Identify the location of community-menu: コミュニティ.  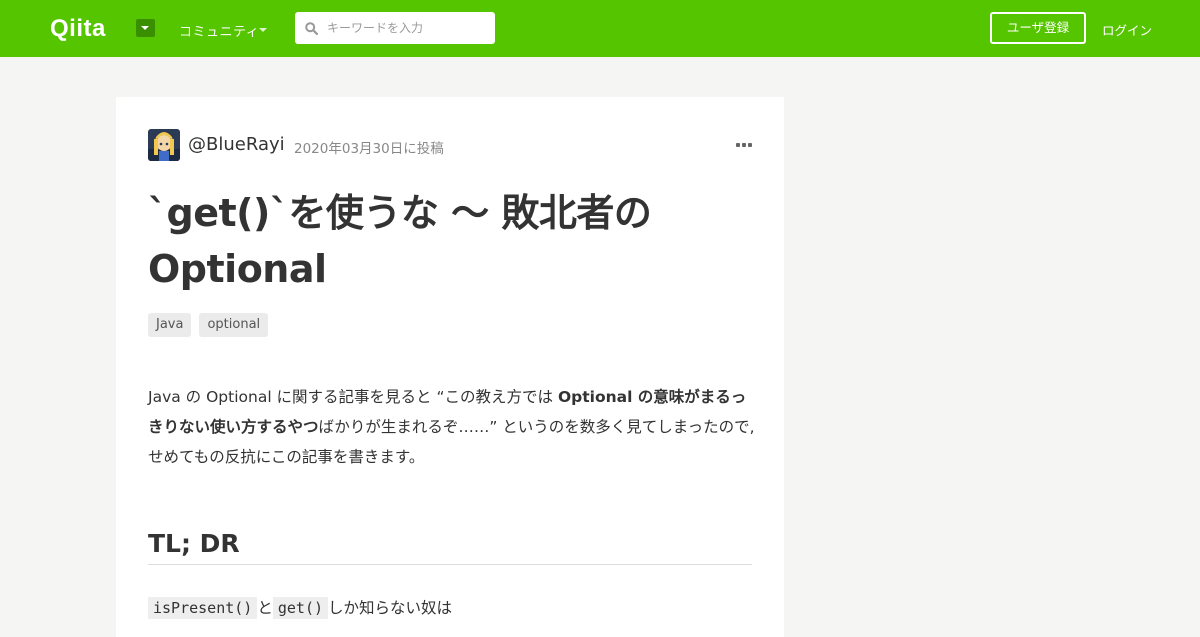
(219, 30).